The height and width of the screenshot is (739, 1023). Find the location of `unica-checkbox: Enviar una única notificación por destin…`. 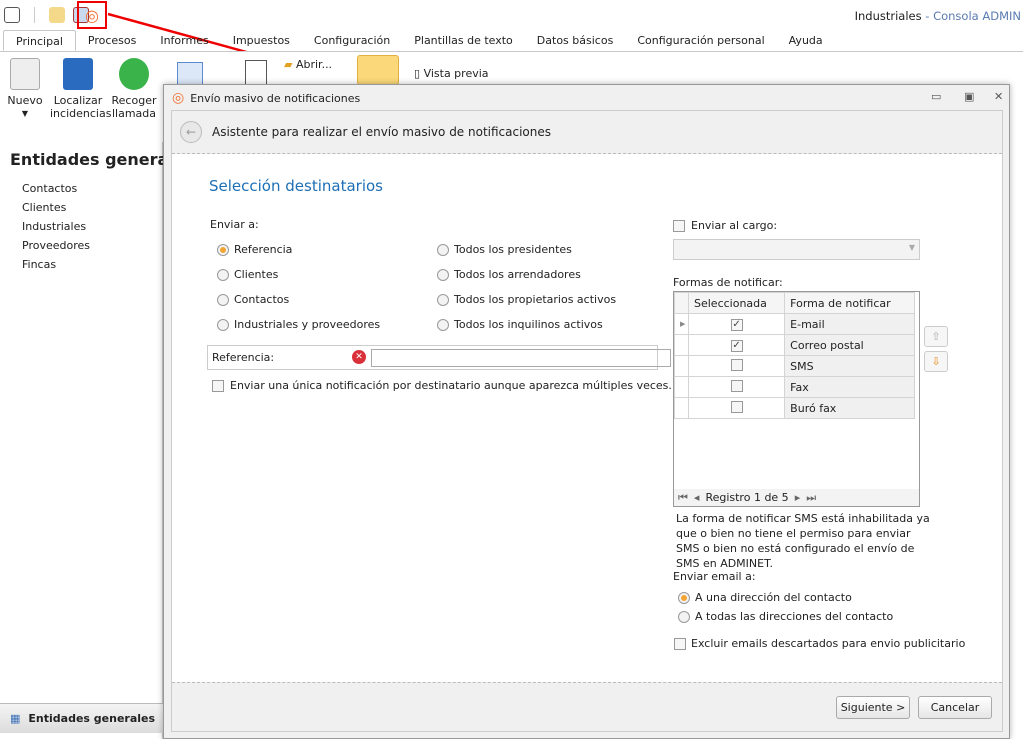

unica-checkbox: Enviar una única notificación por destin… is located at coordinates (442, 385).